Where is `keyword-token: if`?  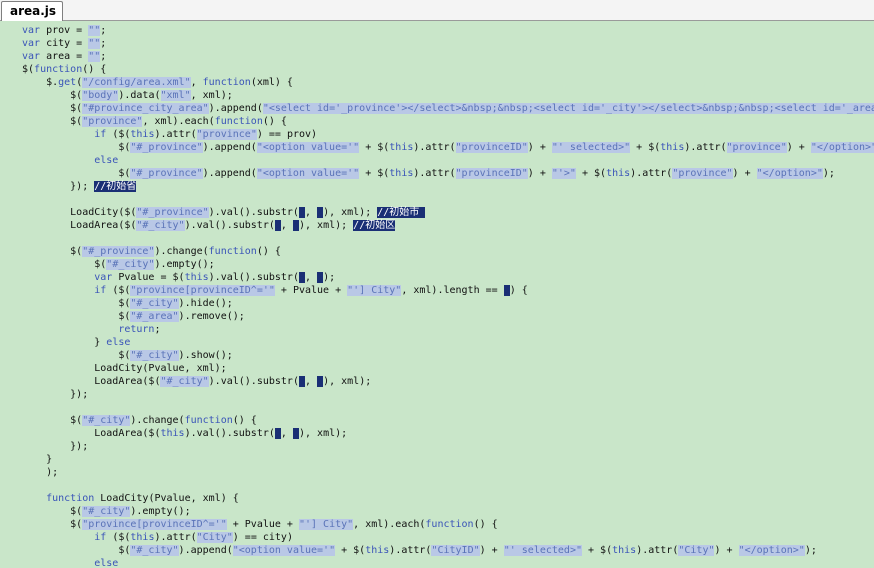
keyword-token: if is located at coordinates (100, 537).